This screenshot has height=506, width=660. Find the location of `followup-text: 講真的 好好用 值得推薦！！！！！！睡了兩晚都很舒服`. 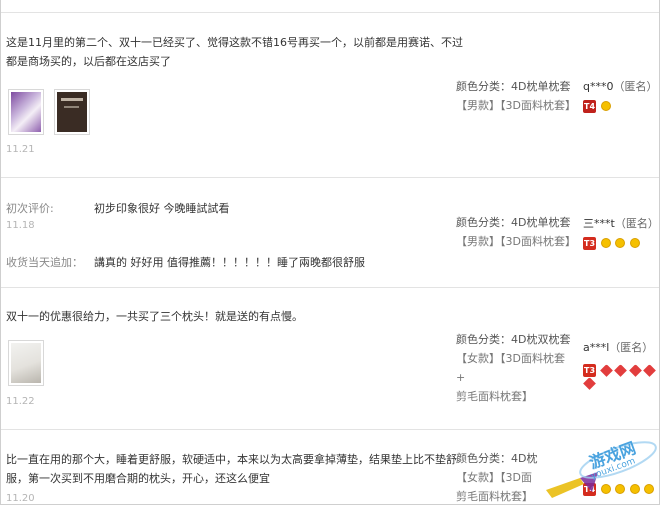

followup-text: 講真的 好好用 值得推薦！！！！！！睡了兩晚都很舒服 is located at coordinates (229, 262).